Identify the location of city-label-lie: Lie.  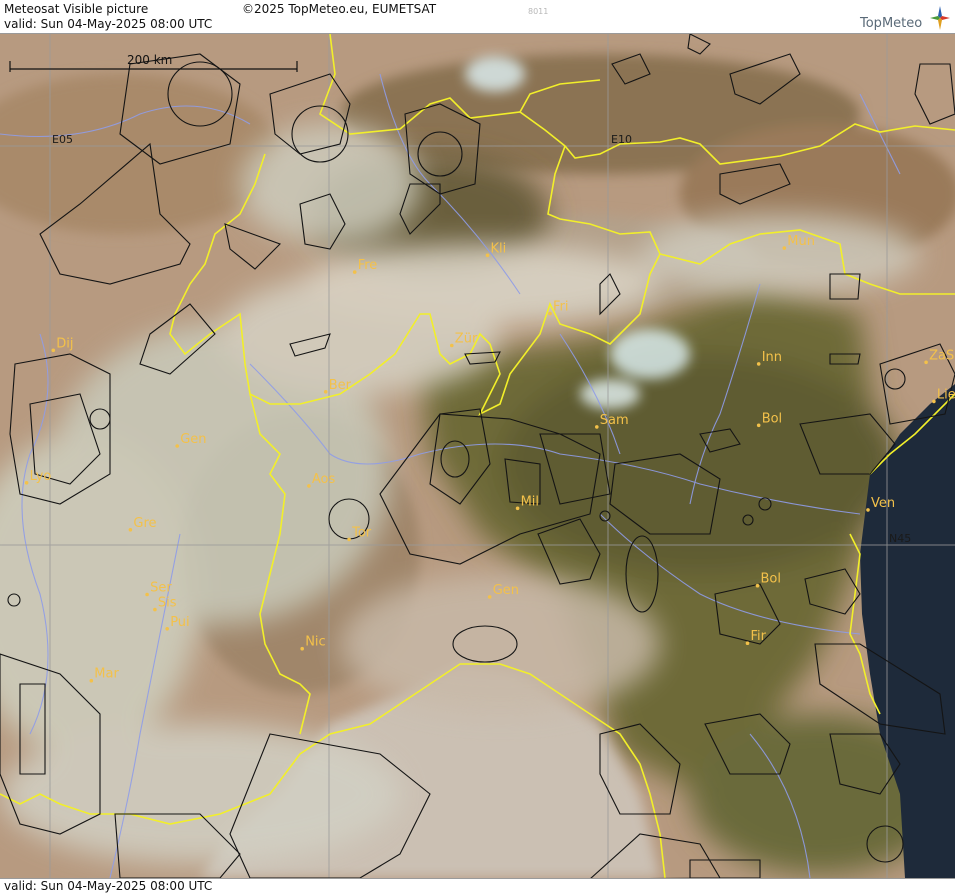
(946, 394).